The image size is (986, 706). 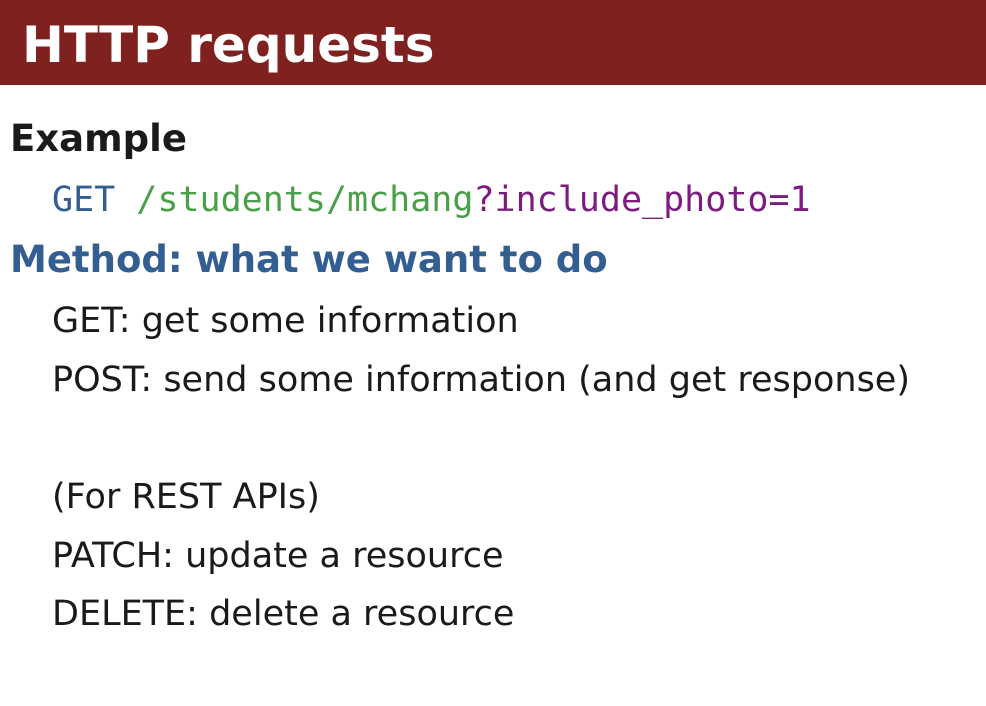 I want to click on example-heading: Example, so click(x=98, y=138).